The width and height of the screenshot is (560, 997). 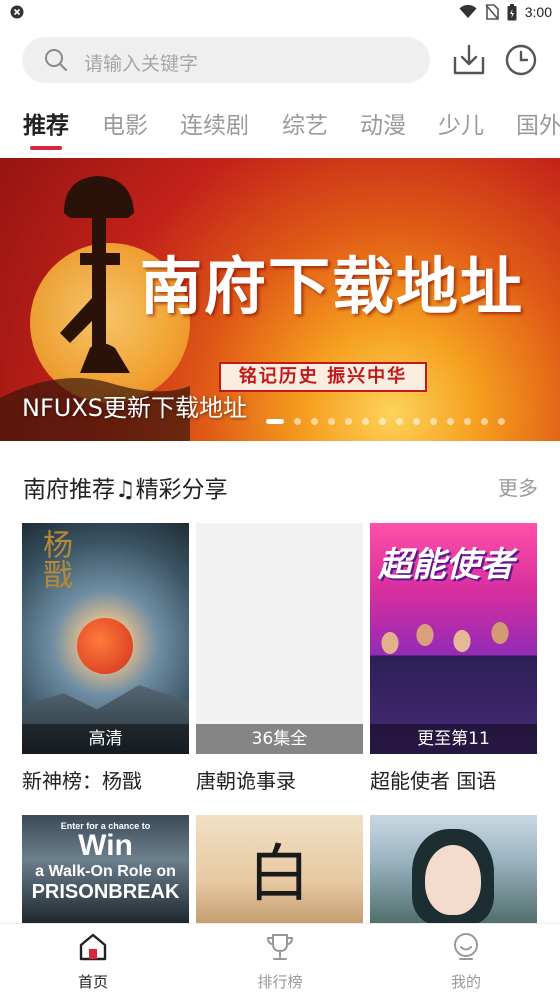 I want to click on nav-label: 首页, so click(x=92, y=982).